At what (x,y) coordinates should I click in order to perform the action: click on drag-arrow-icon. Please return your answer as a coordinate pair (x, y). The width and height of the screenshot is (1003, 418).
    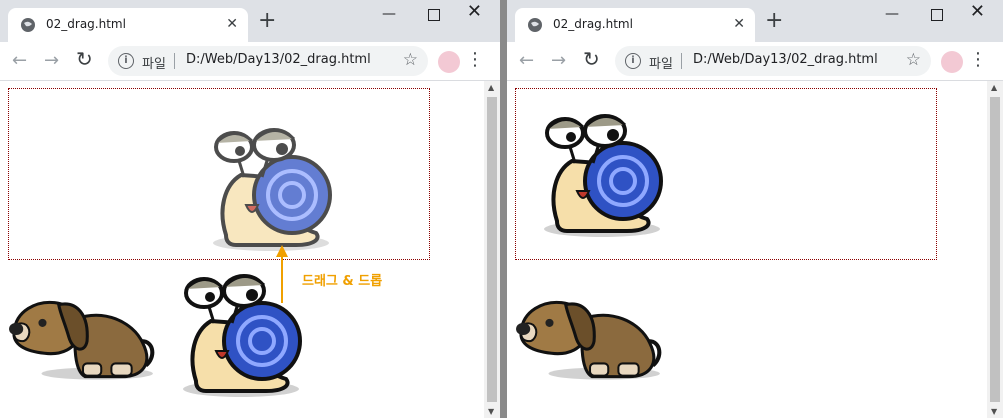
    Looking at the image, I should click on (282, 274).